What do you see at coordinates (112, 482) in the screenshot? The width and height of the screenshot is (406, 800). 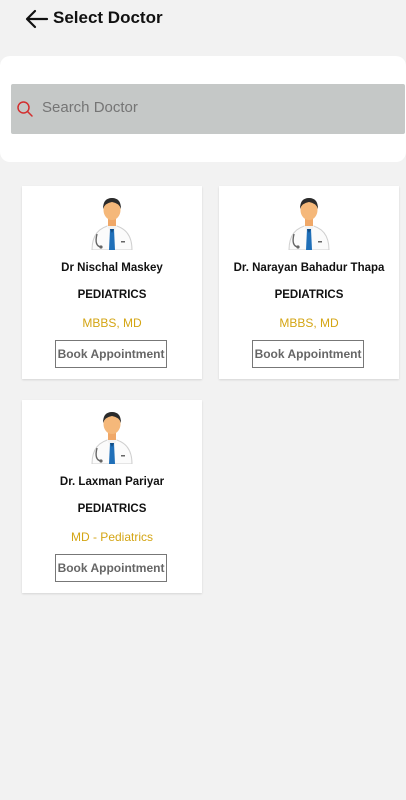 I see `doctor-name: Dr. Laxman Pariyar` at bounding box center [112, 482].